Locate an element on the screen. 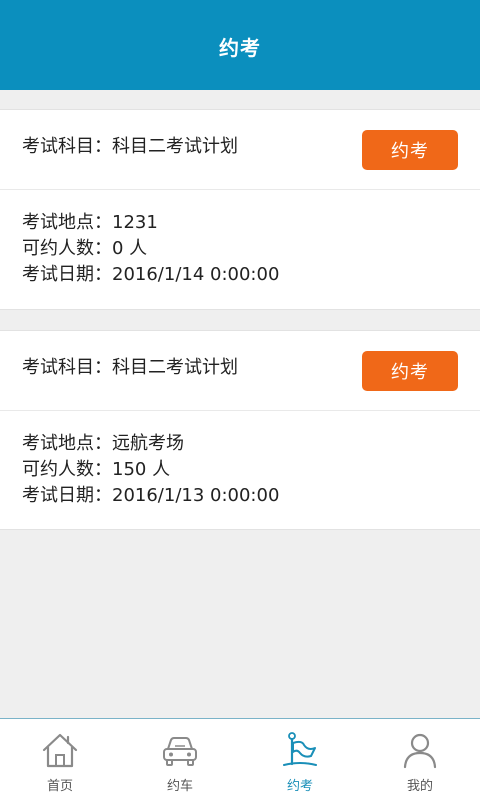 The height and width of the screenshot is (800, 480). exam-capacity: 可约人数：0 人 is located at coordinates (251, 249).